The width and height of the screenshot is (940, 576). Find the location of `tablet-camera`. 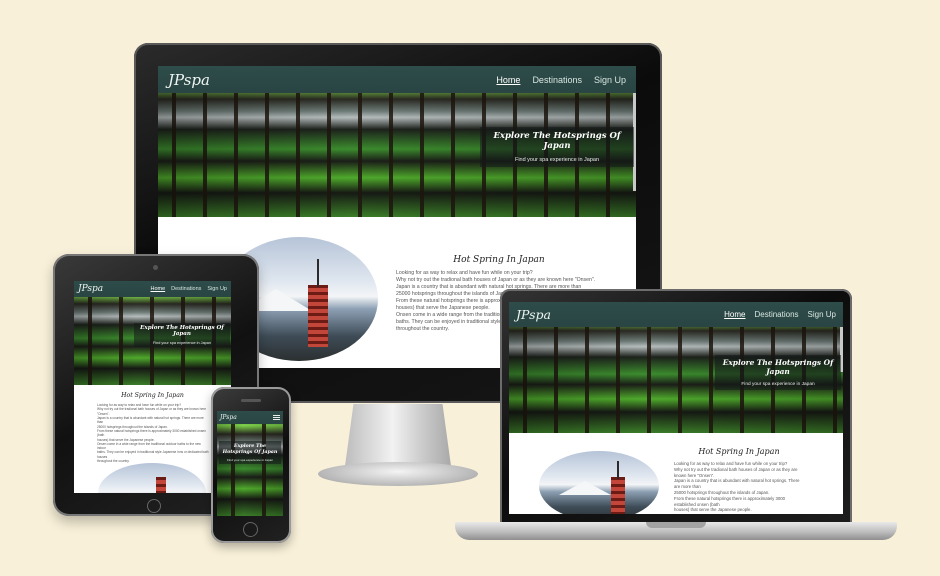

tablet-camera is located at coordinates (155, 267).